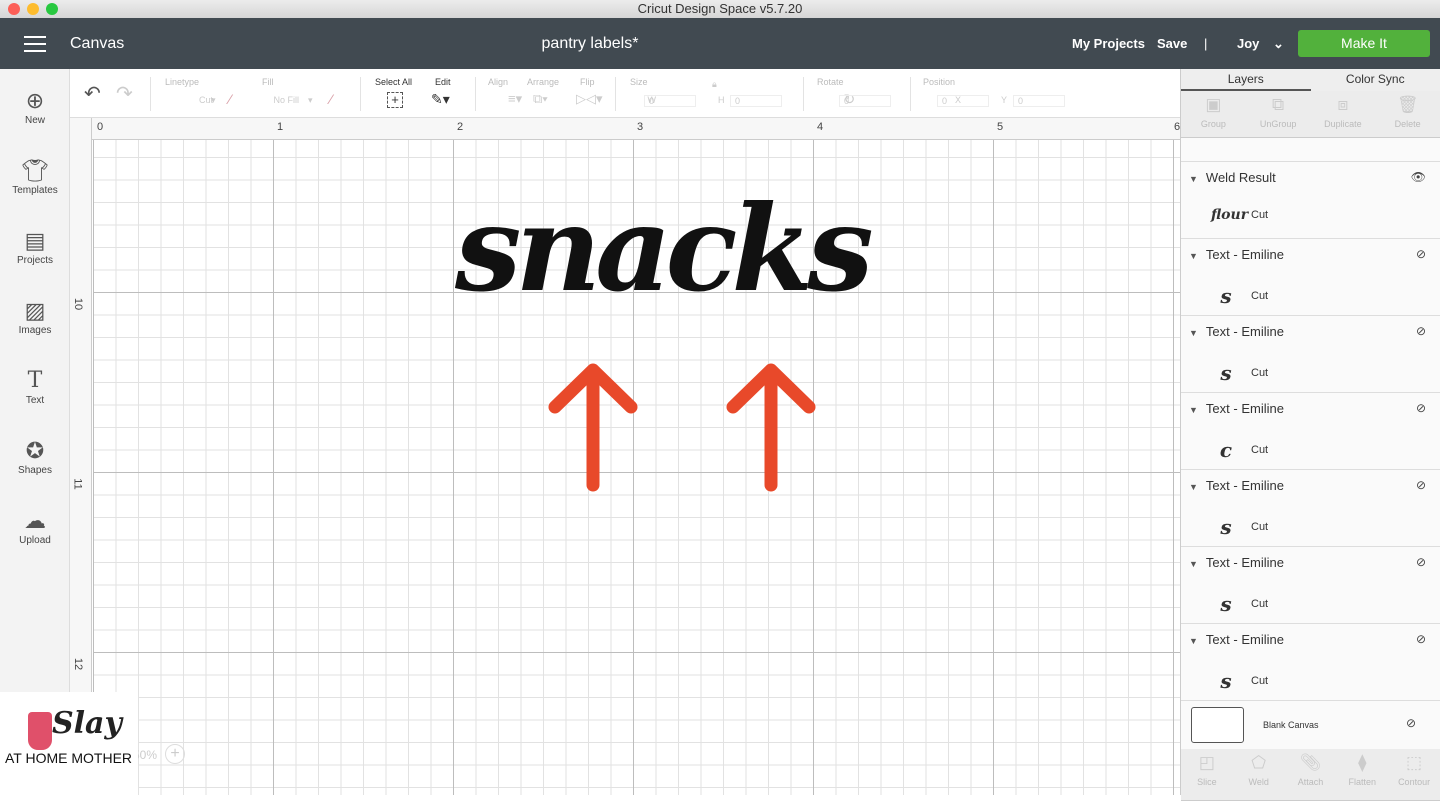 The width and height of the screenshot is (1440, 801). I want to click on canvas-color-swatch, so click(1217, 725).